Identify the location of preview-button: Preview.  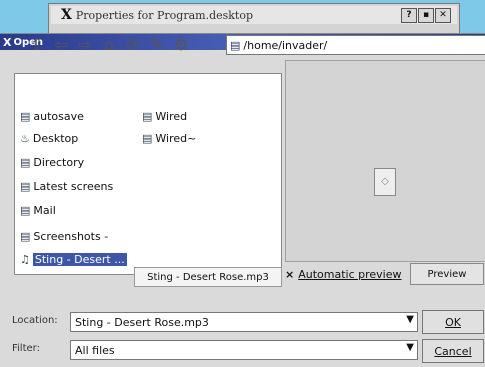
(447, 274).